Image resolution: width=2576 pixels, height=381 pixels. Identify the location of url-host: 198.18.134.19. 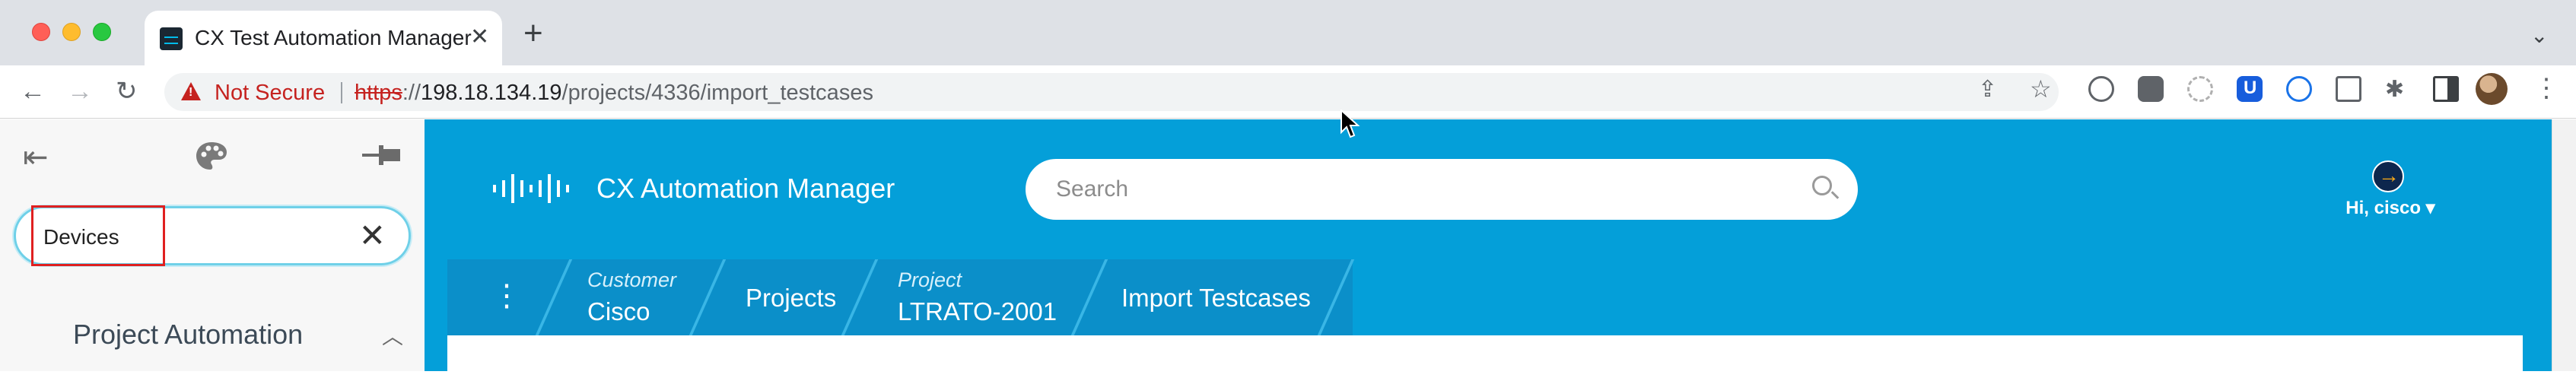
(491, 93).